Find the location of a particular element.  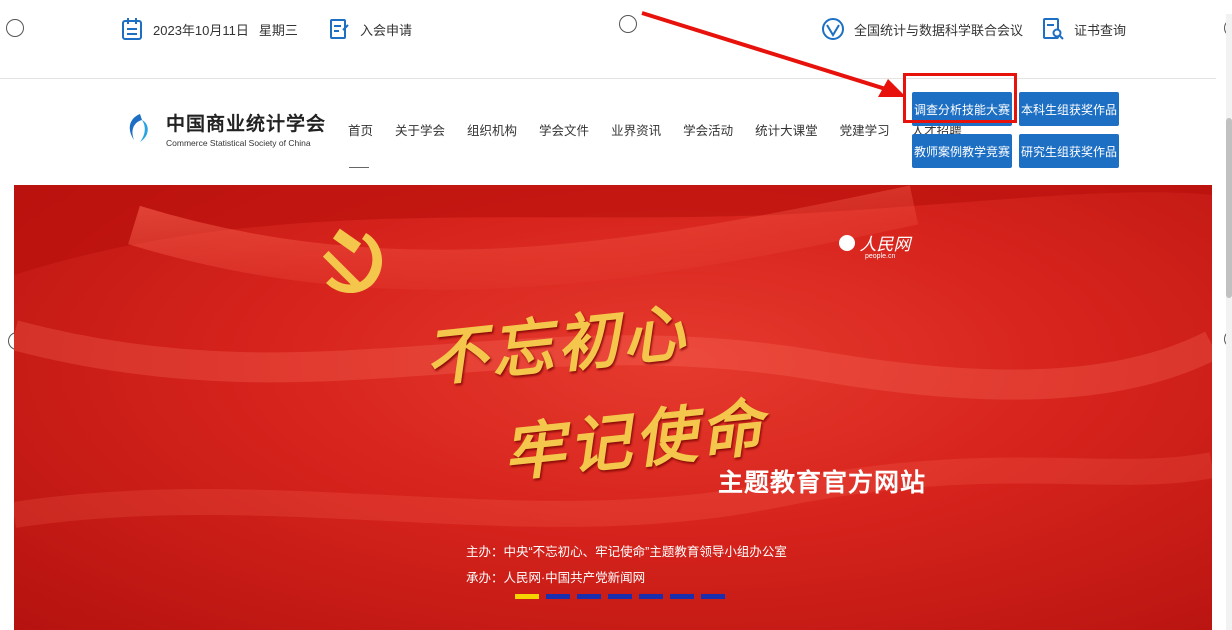

certificate-query-label: 证书查询 is located at coordinates (1100, 30).